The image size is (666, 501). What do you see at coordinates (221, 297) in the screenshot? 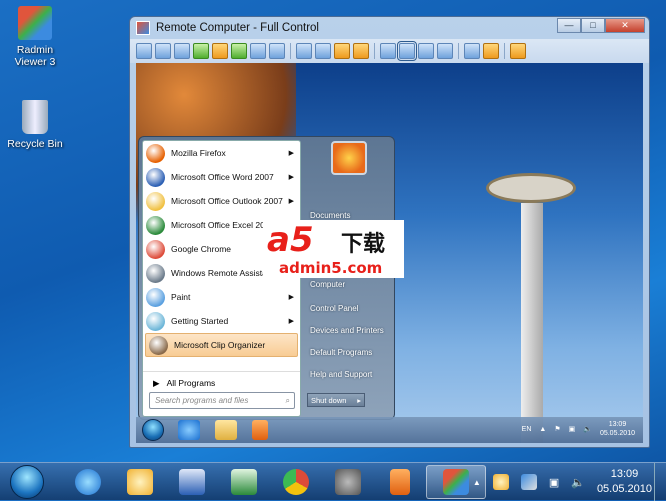
I see `program-item: Paint ▶` at bounding box center [221, 297].